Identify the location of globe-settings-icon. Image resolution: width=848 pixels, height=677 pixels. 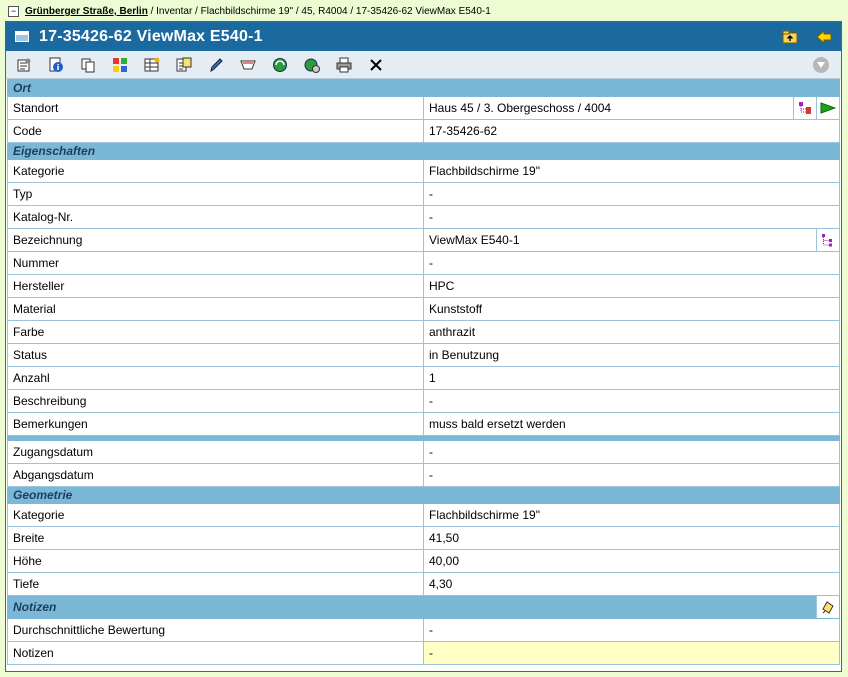
(312, 65).